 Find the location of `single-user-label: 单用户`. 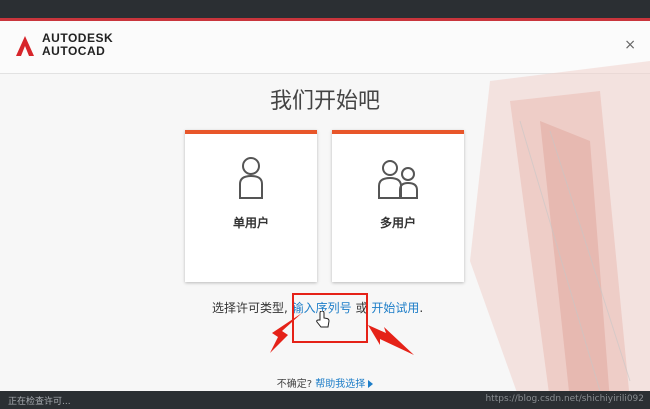

single-user-label: 单用户 is located at coordinates (250, 223).